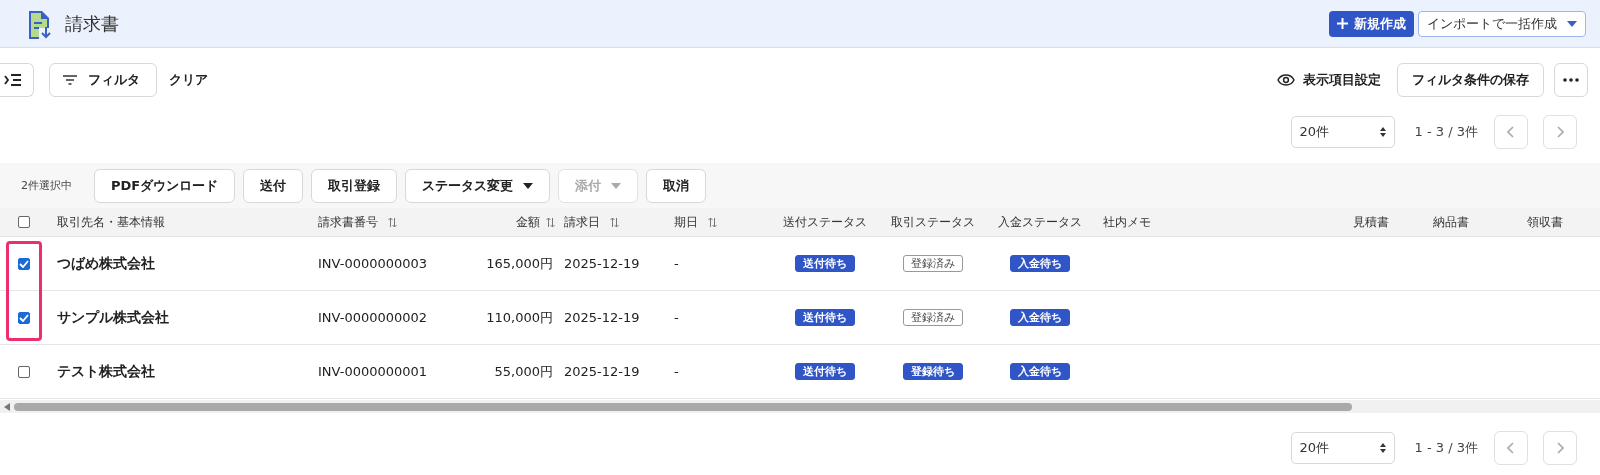  What do you see at coordinates (92, 23) in the screenshot?
I see `page-title: 請求書` at bounding box center [92, 23].